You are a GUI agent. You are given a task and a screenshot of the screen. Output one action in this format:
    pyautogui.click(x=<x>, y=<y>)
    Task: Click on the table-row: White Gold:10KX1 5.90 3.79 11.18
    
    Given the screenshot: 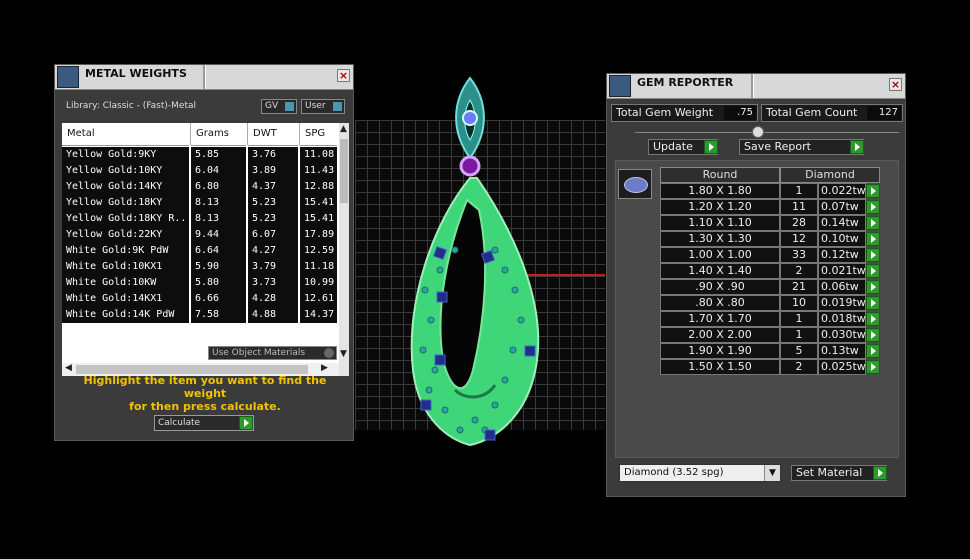 What is the action you would take?
    pyautogui.click(x=199, y=267)
    